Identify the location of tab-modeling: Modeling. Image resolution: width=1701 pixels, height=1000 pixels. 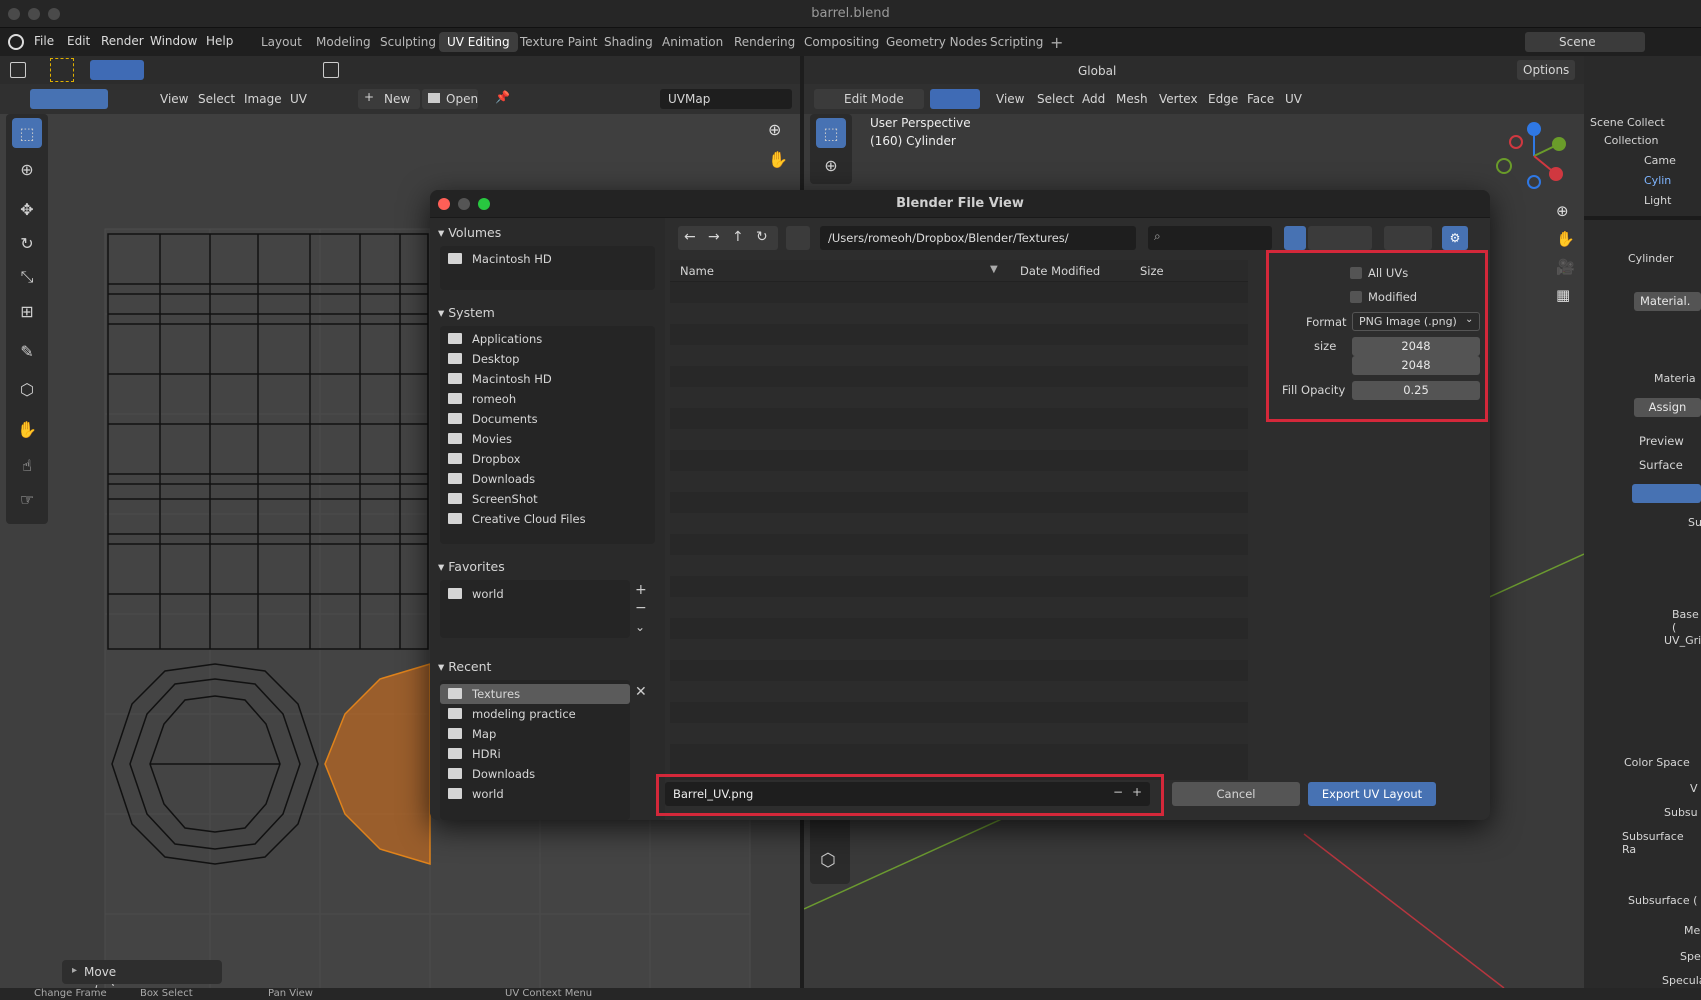
(343, 42).